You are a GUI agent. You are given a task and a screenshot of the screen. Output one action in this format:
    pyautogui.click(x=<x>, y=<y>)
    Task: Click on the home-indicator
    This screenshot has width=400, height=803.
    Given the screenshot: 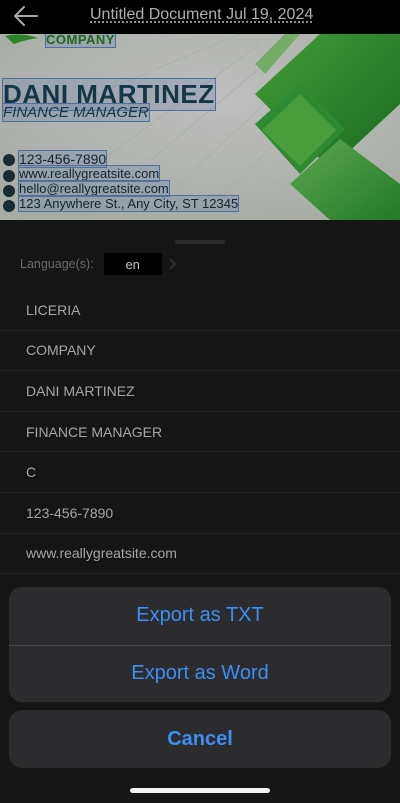 What is the action you would take?
    pyautogui.click(x=200, y=790)
    